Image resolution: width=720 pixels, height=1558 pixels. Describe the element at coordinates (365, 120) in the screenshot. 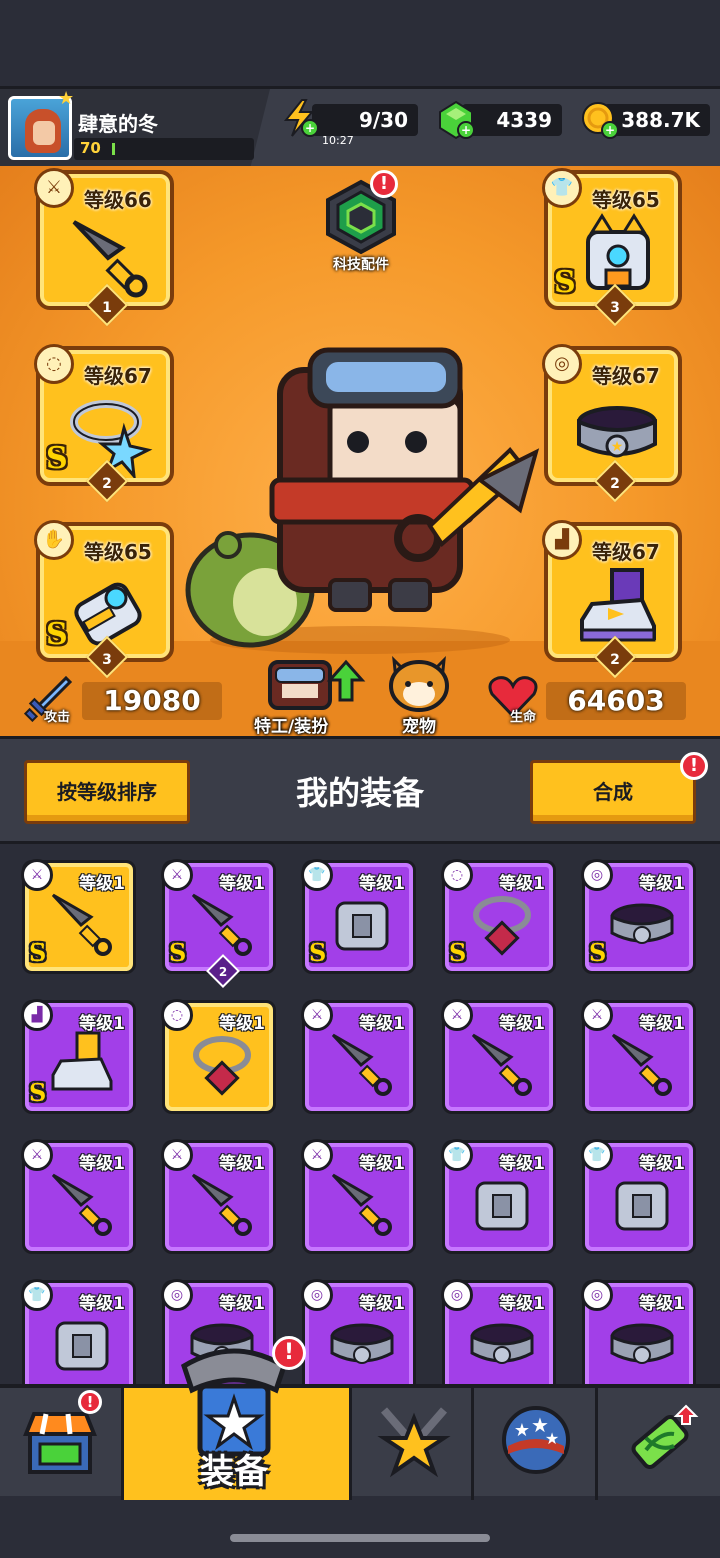

I see `energy-counter: 9/30` at that location.